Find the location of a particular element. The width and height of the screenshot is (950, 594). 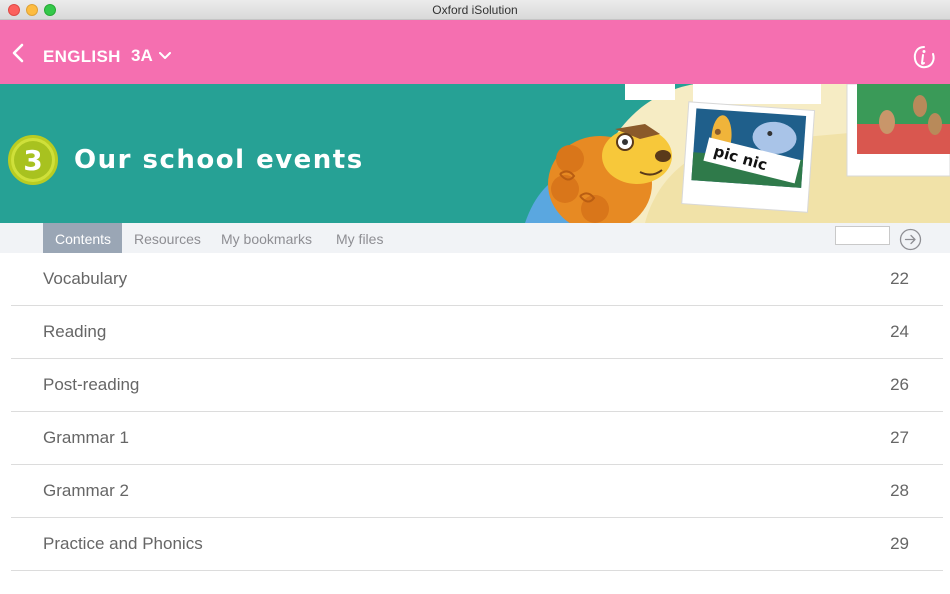

list-item-title: Grammar 1 is located at coordinates (86, 437).